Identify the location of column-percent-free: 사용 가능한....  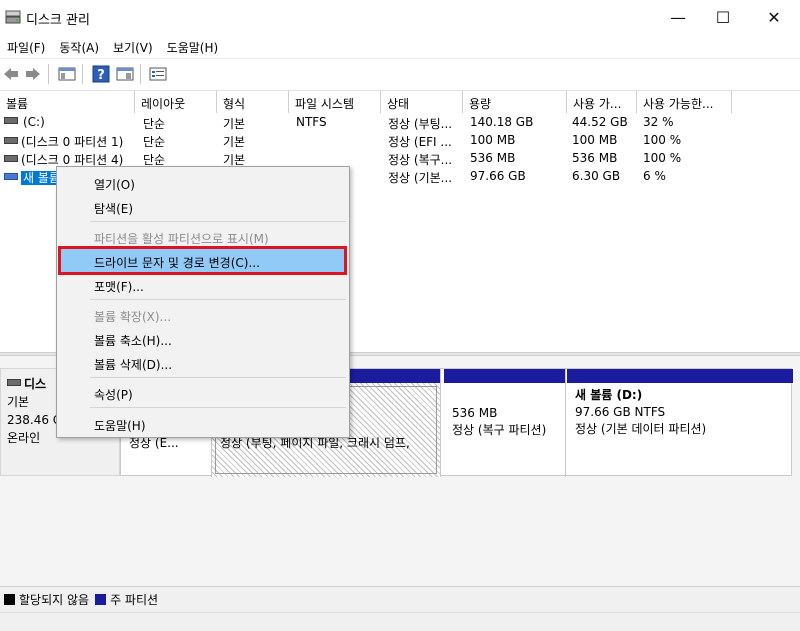
(684, 102).